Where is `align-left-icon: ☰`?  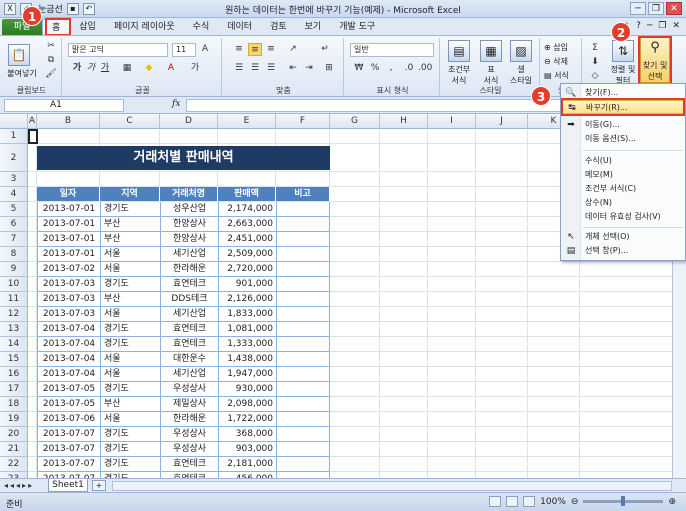
align-left-icon: ☰ is located at coordinates (239, 68).